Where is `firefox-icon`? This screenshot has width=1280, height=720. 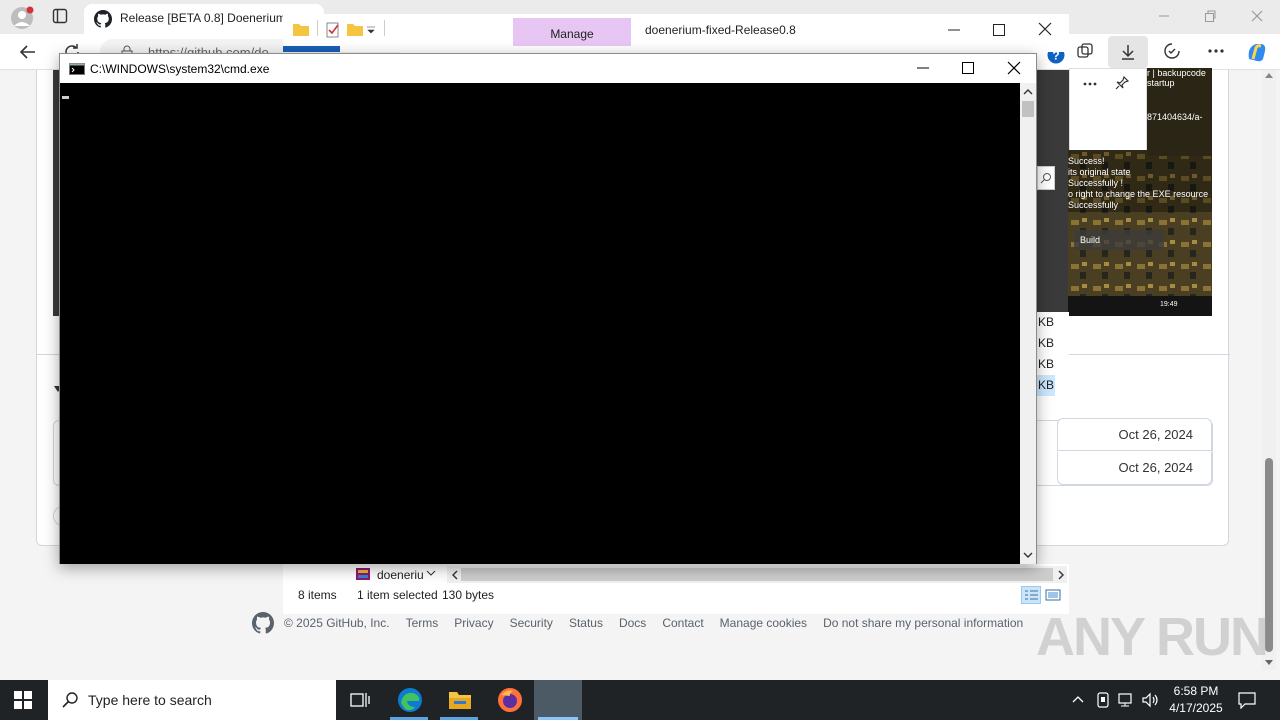
firefox-icon is located at coordinates (510, 700).